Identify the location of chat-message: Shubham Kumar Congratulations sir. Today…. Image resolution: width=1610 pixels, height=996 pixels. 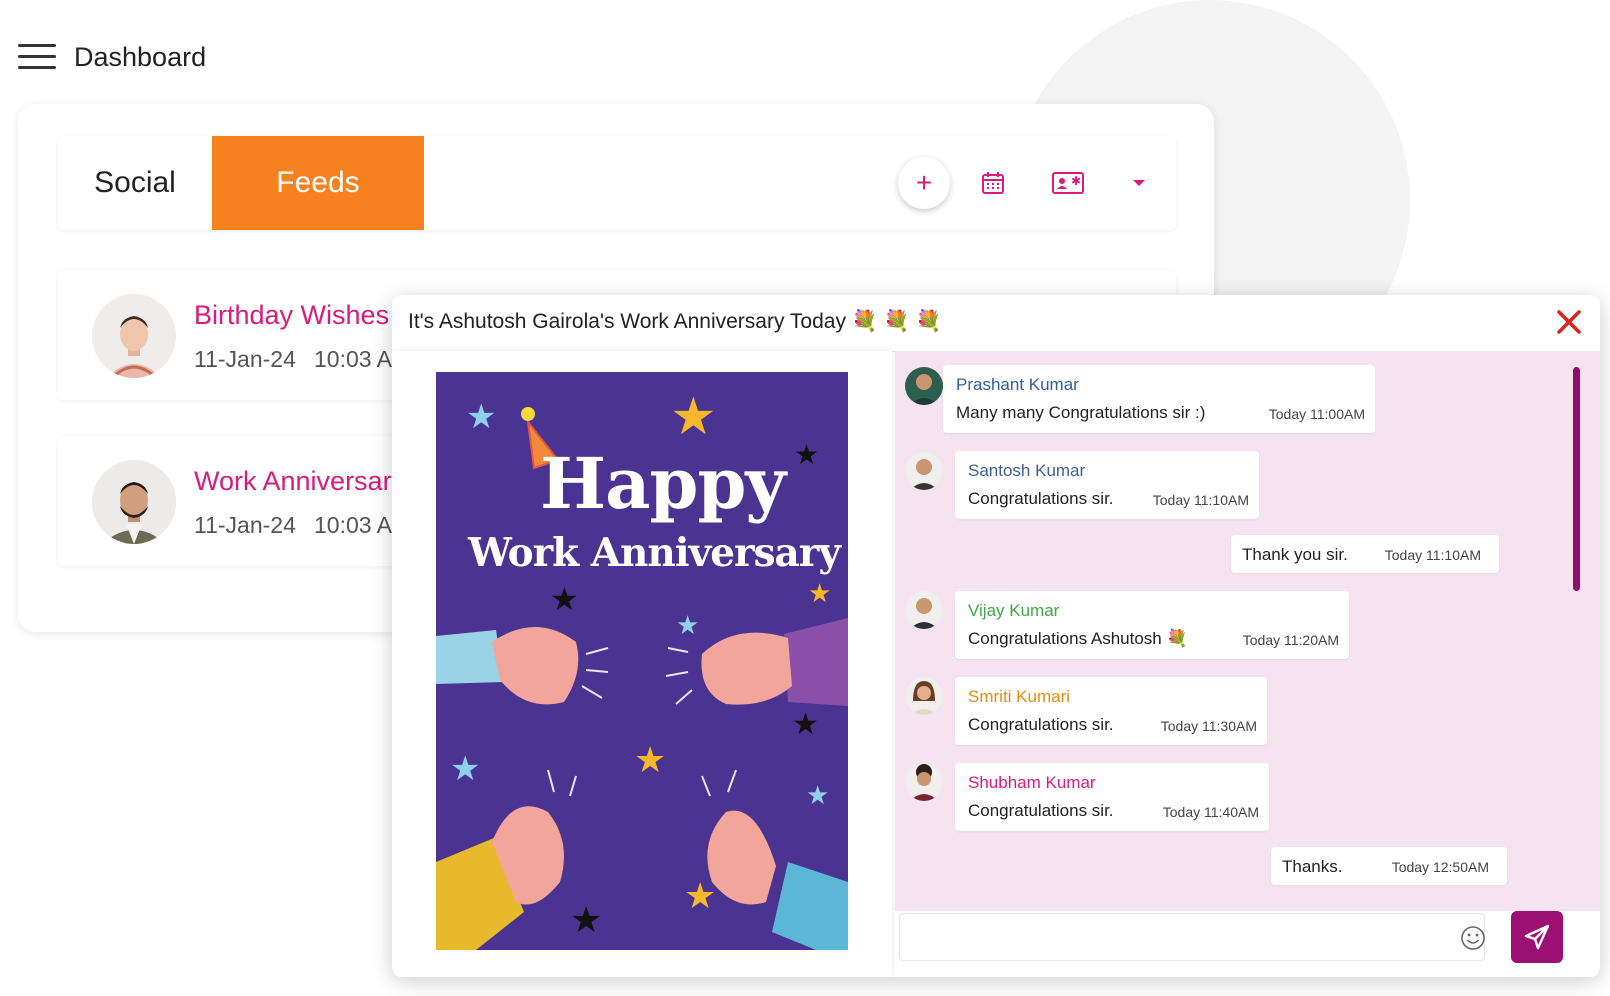
(1112, 797).